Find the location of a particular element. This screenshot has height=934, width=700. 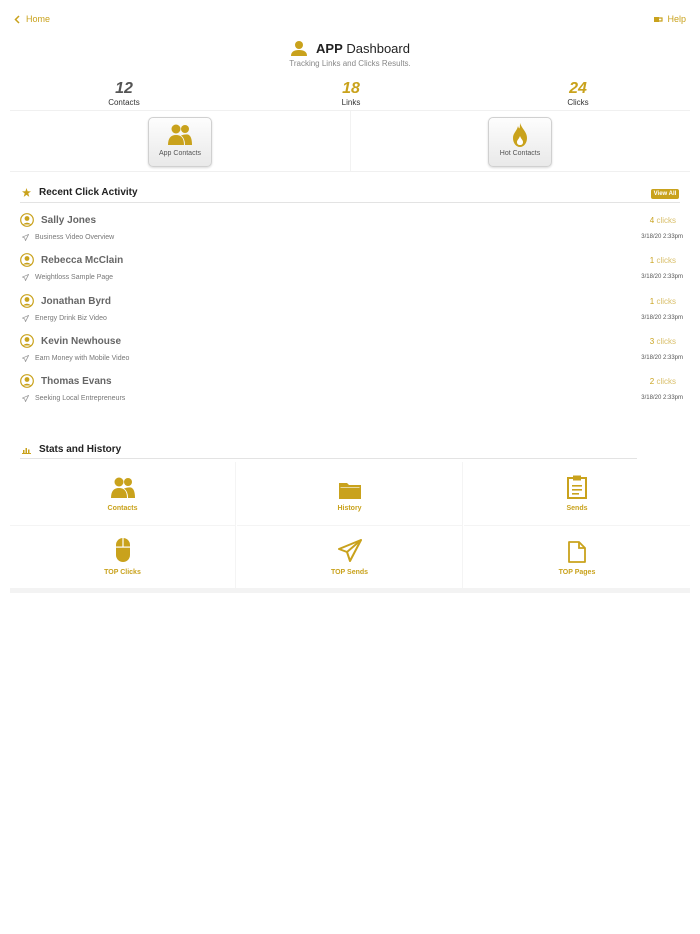

stat-contacts: 12 Contacts is located at coordinates (124, 93).